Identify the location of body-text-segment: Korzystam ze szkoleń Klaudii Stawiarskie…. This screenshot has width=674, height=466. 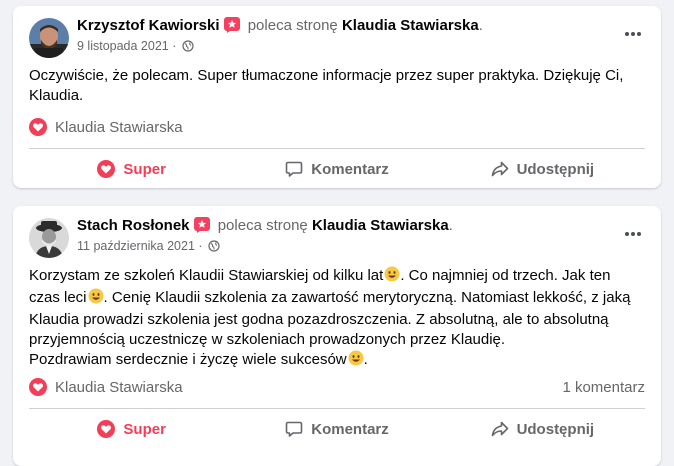
(206, 275).